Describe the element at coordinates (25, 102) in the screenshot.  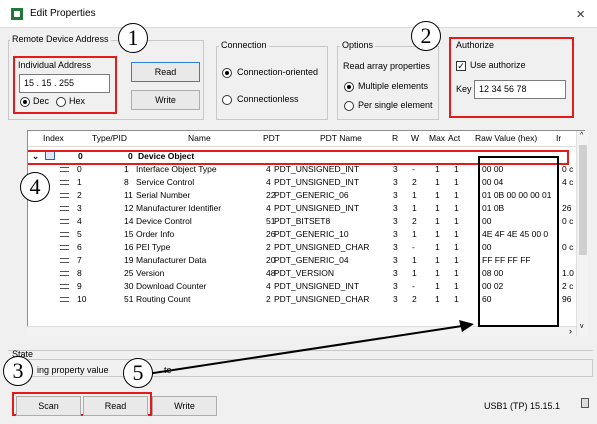
I see `dec-radio` at that location.